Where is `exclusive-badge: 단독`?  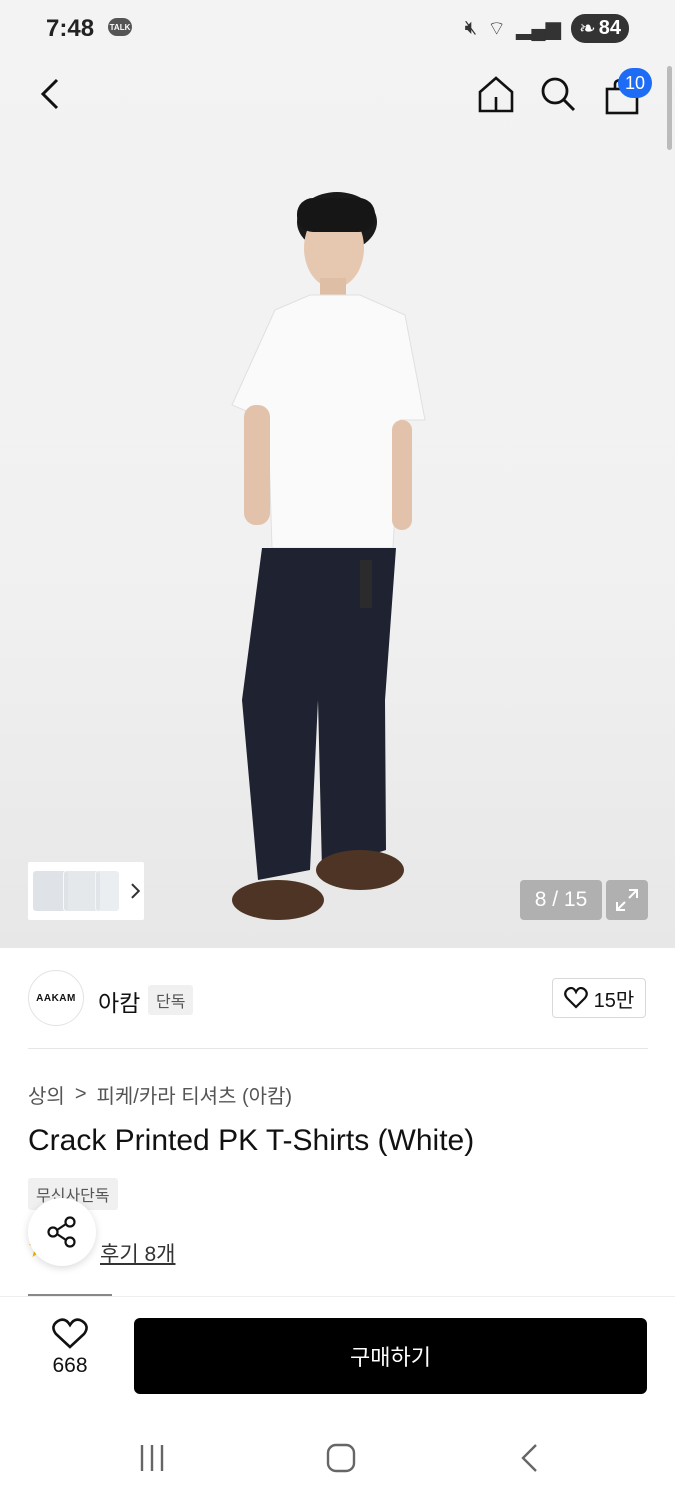
exclusive-badge: 단독 is located at coordinates (171, 1000).